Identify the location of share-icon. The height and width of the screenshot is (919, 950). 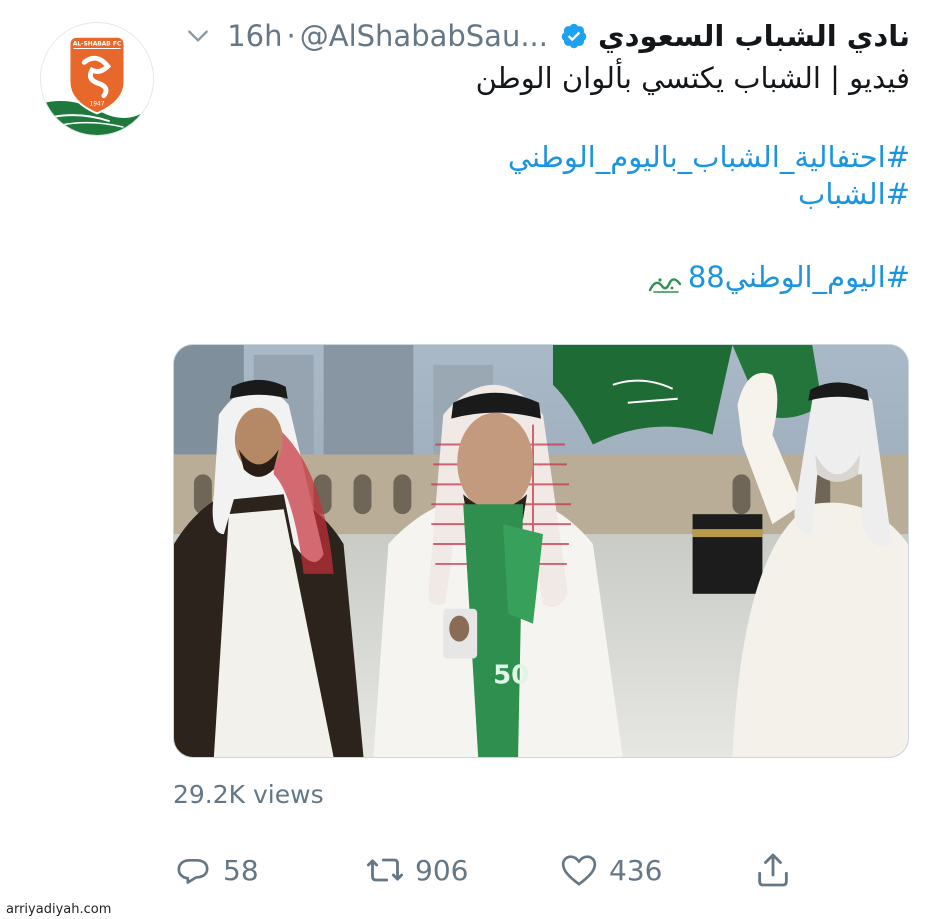
(773, 870).